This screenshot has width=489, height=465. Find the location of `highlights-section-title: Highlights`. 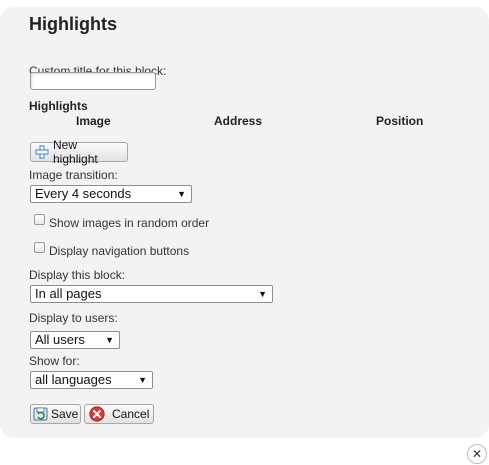

highlights-section-title: Highlights is located at coordinates (58, 106).